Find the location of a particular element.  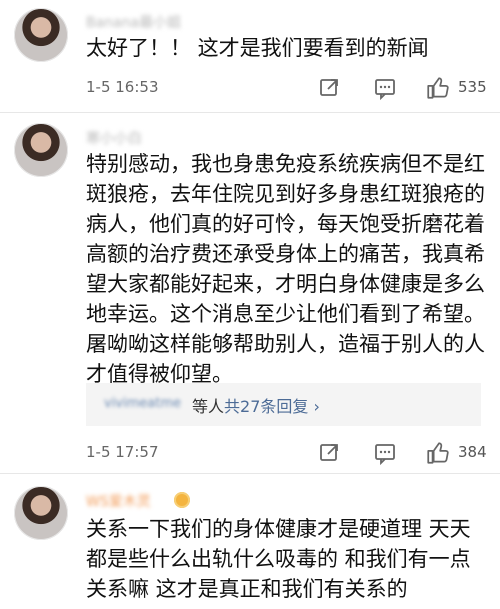

reply-summary-text: 等人共27条回复 › is located at coordinates (256, 405).